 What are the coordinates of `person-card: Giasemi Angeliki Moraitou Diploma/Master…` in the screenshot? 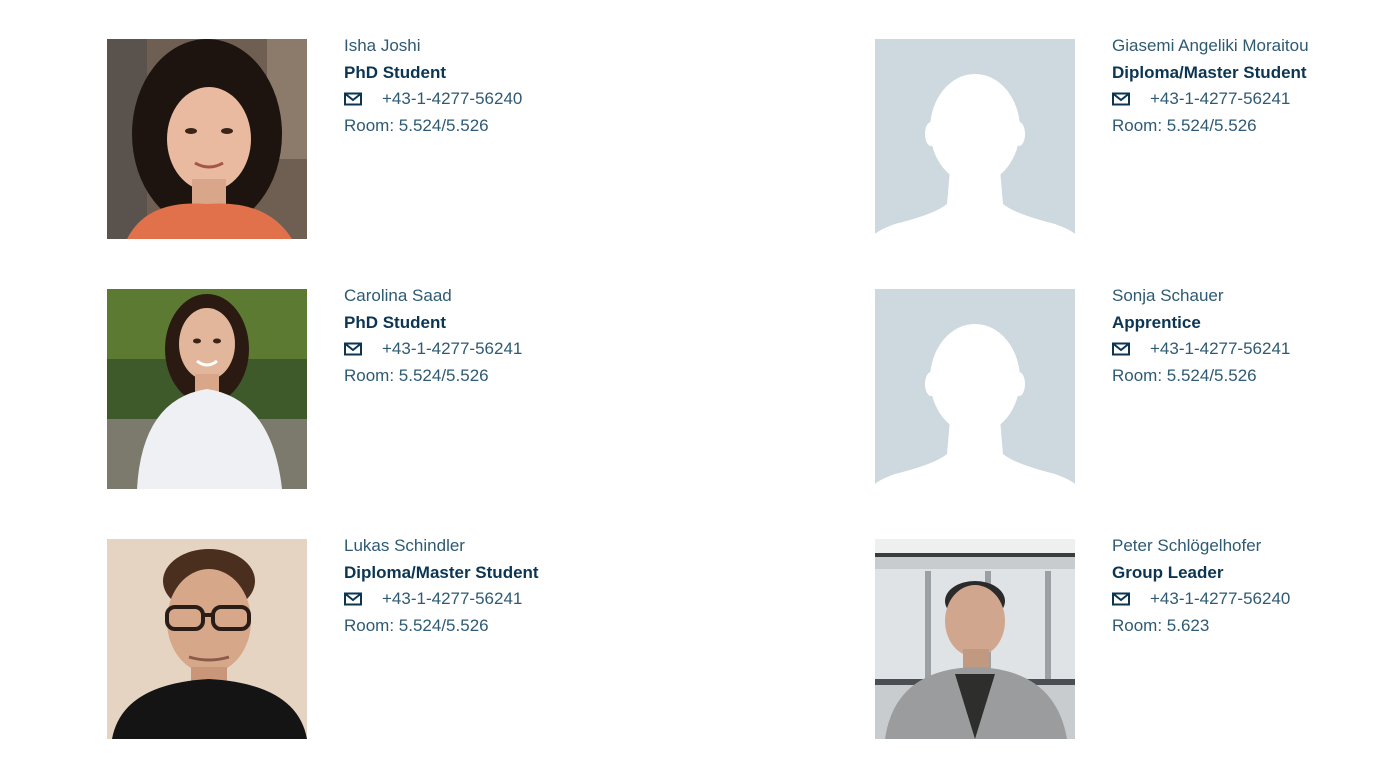 It's located at (1125, 138).